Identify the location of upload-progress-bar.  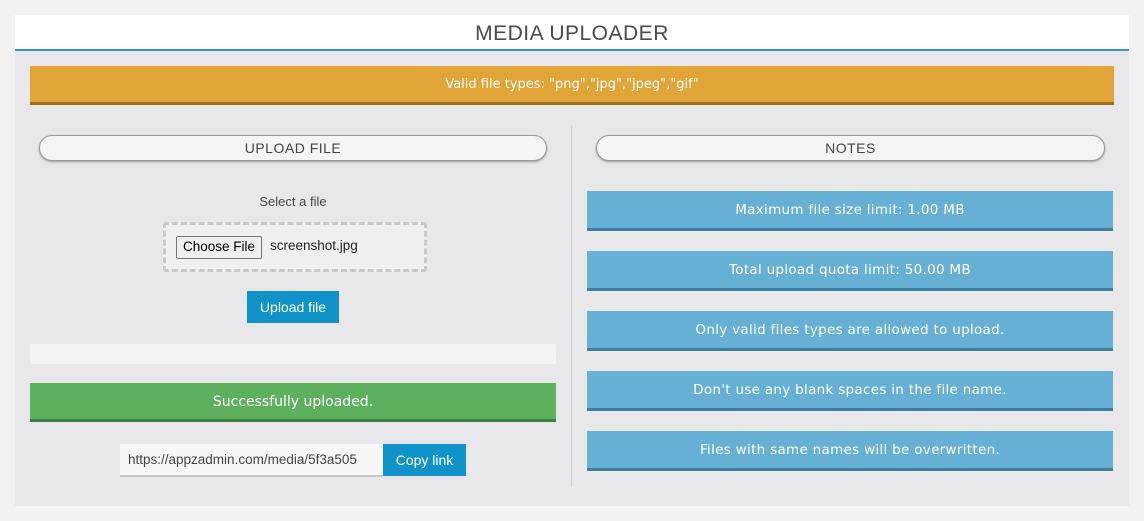
(293, 354).